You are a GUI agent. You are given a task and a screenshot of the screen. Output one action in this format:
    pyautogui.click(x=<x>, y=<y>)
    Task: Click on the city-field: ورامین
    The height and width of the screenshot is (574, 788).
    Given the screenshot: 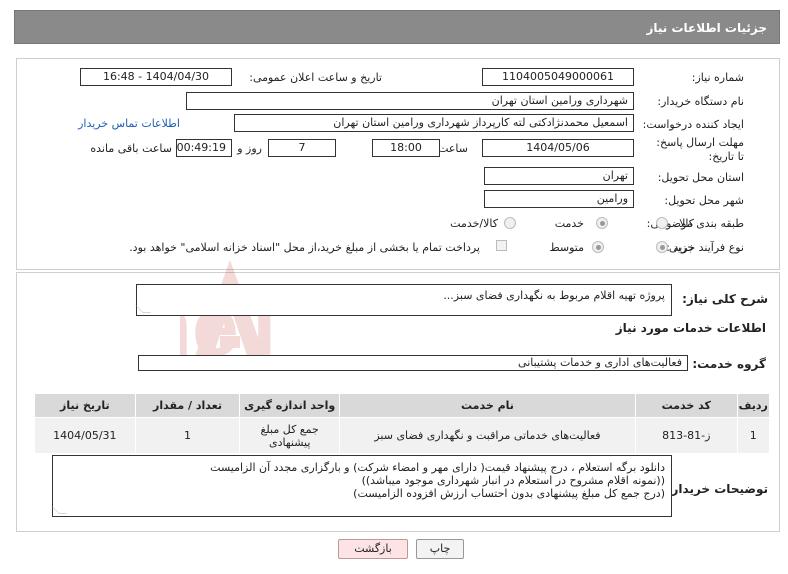 What is the action you would take?
    pyautogui.click(x=559, y=199)
    